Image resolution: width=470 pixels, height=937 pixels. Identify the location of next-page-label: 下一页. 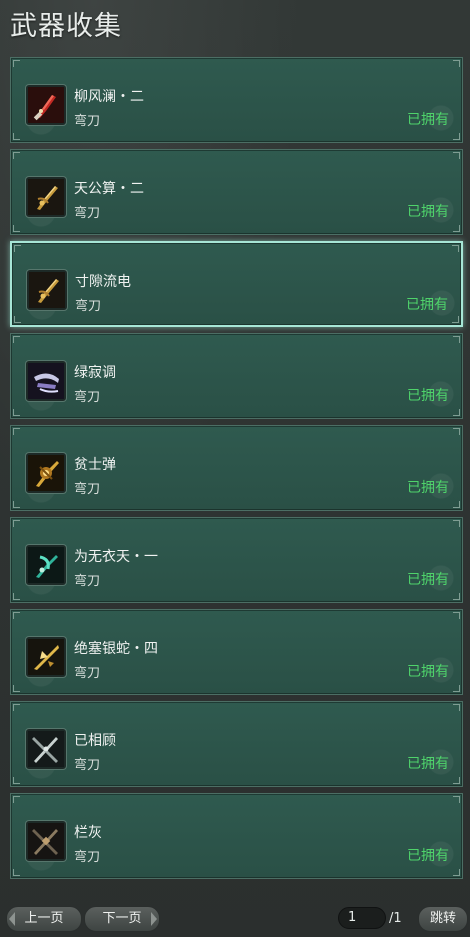
(122, 918).